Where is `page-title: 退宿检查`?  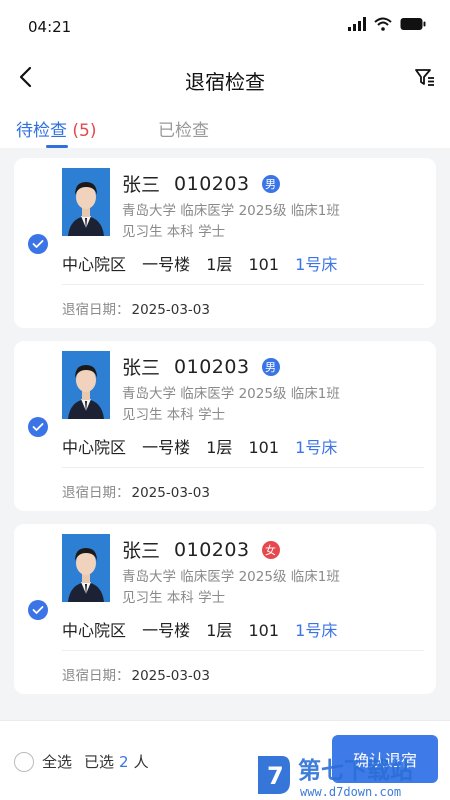 page-title: 退宿检查 is located at coordinates (225, 82).